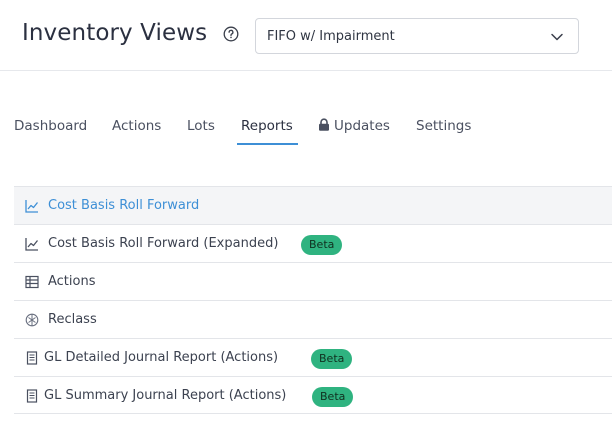  Describe the element at coordinates (362, 126) in the screenshot. I see `tab-updates-label: Updates` at that location.